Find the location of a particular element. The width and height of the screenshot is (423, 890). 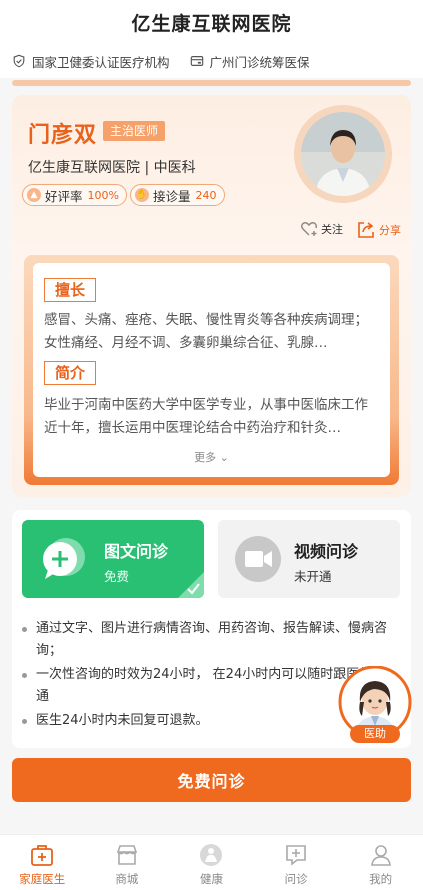

top-bar: 亿生康互联网医院 is located at coordinates (211, 22).